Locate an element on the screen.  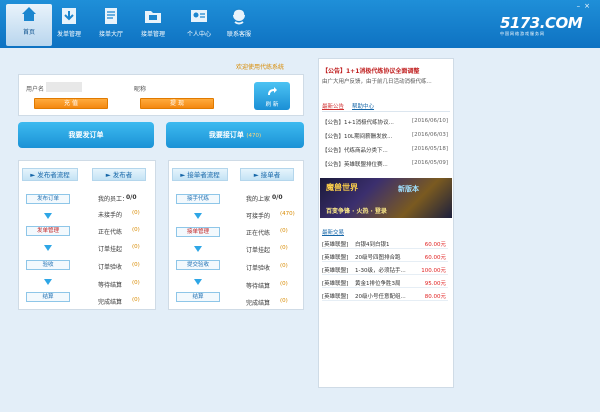
stat-my-staff-value: 0/0 is located at coordinates (131, 197).